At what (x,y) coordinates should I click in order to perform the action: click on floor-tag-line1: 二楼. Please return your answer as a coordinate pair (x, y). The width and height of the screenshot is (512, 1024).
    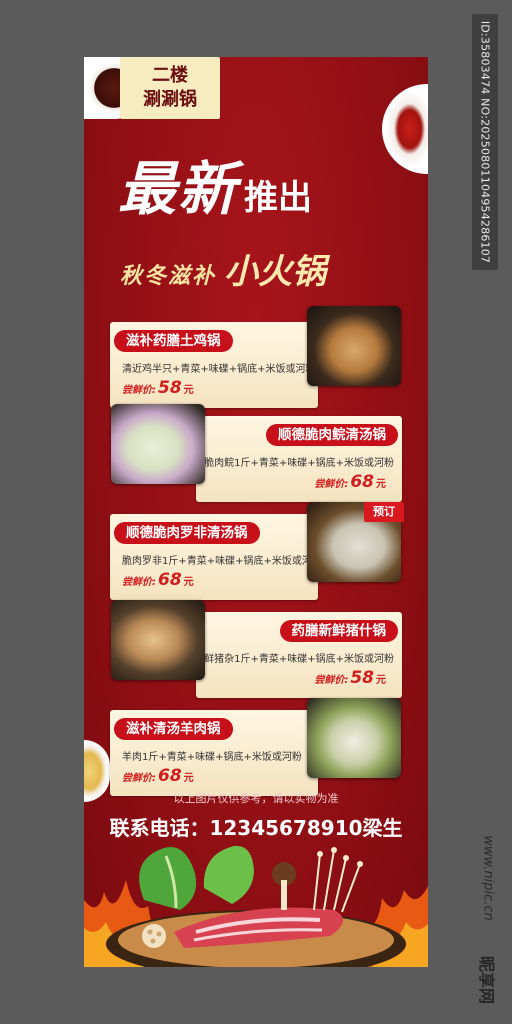
    Looking at the image, I should click on (170, 75).